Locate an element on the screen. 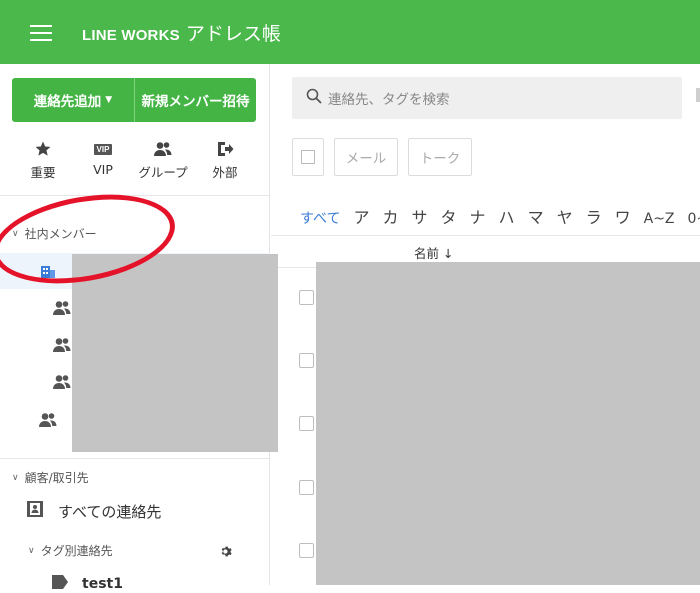  shortcut-group-label: グループ is located at coordinates (163, 172).